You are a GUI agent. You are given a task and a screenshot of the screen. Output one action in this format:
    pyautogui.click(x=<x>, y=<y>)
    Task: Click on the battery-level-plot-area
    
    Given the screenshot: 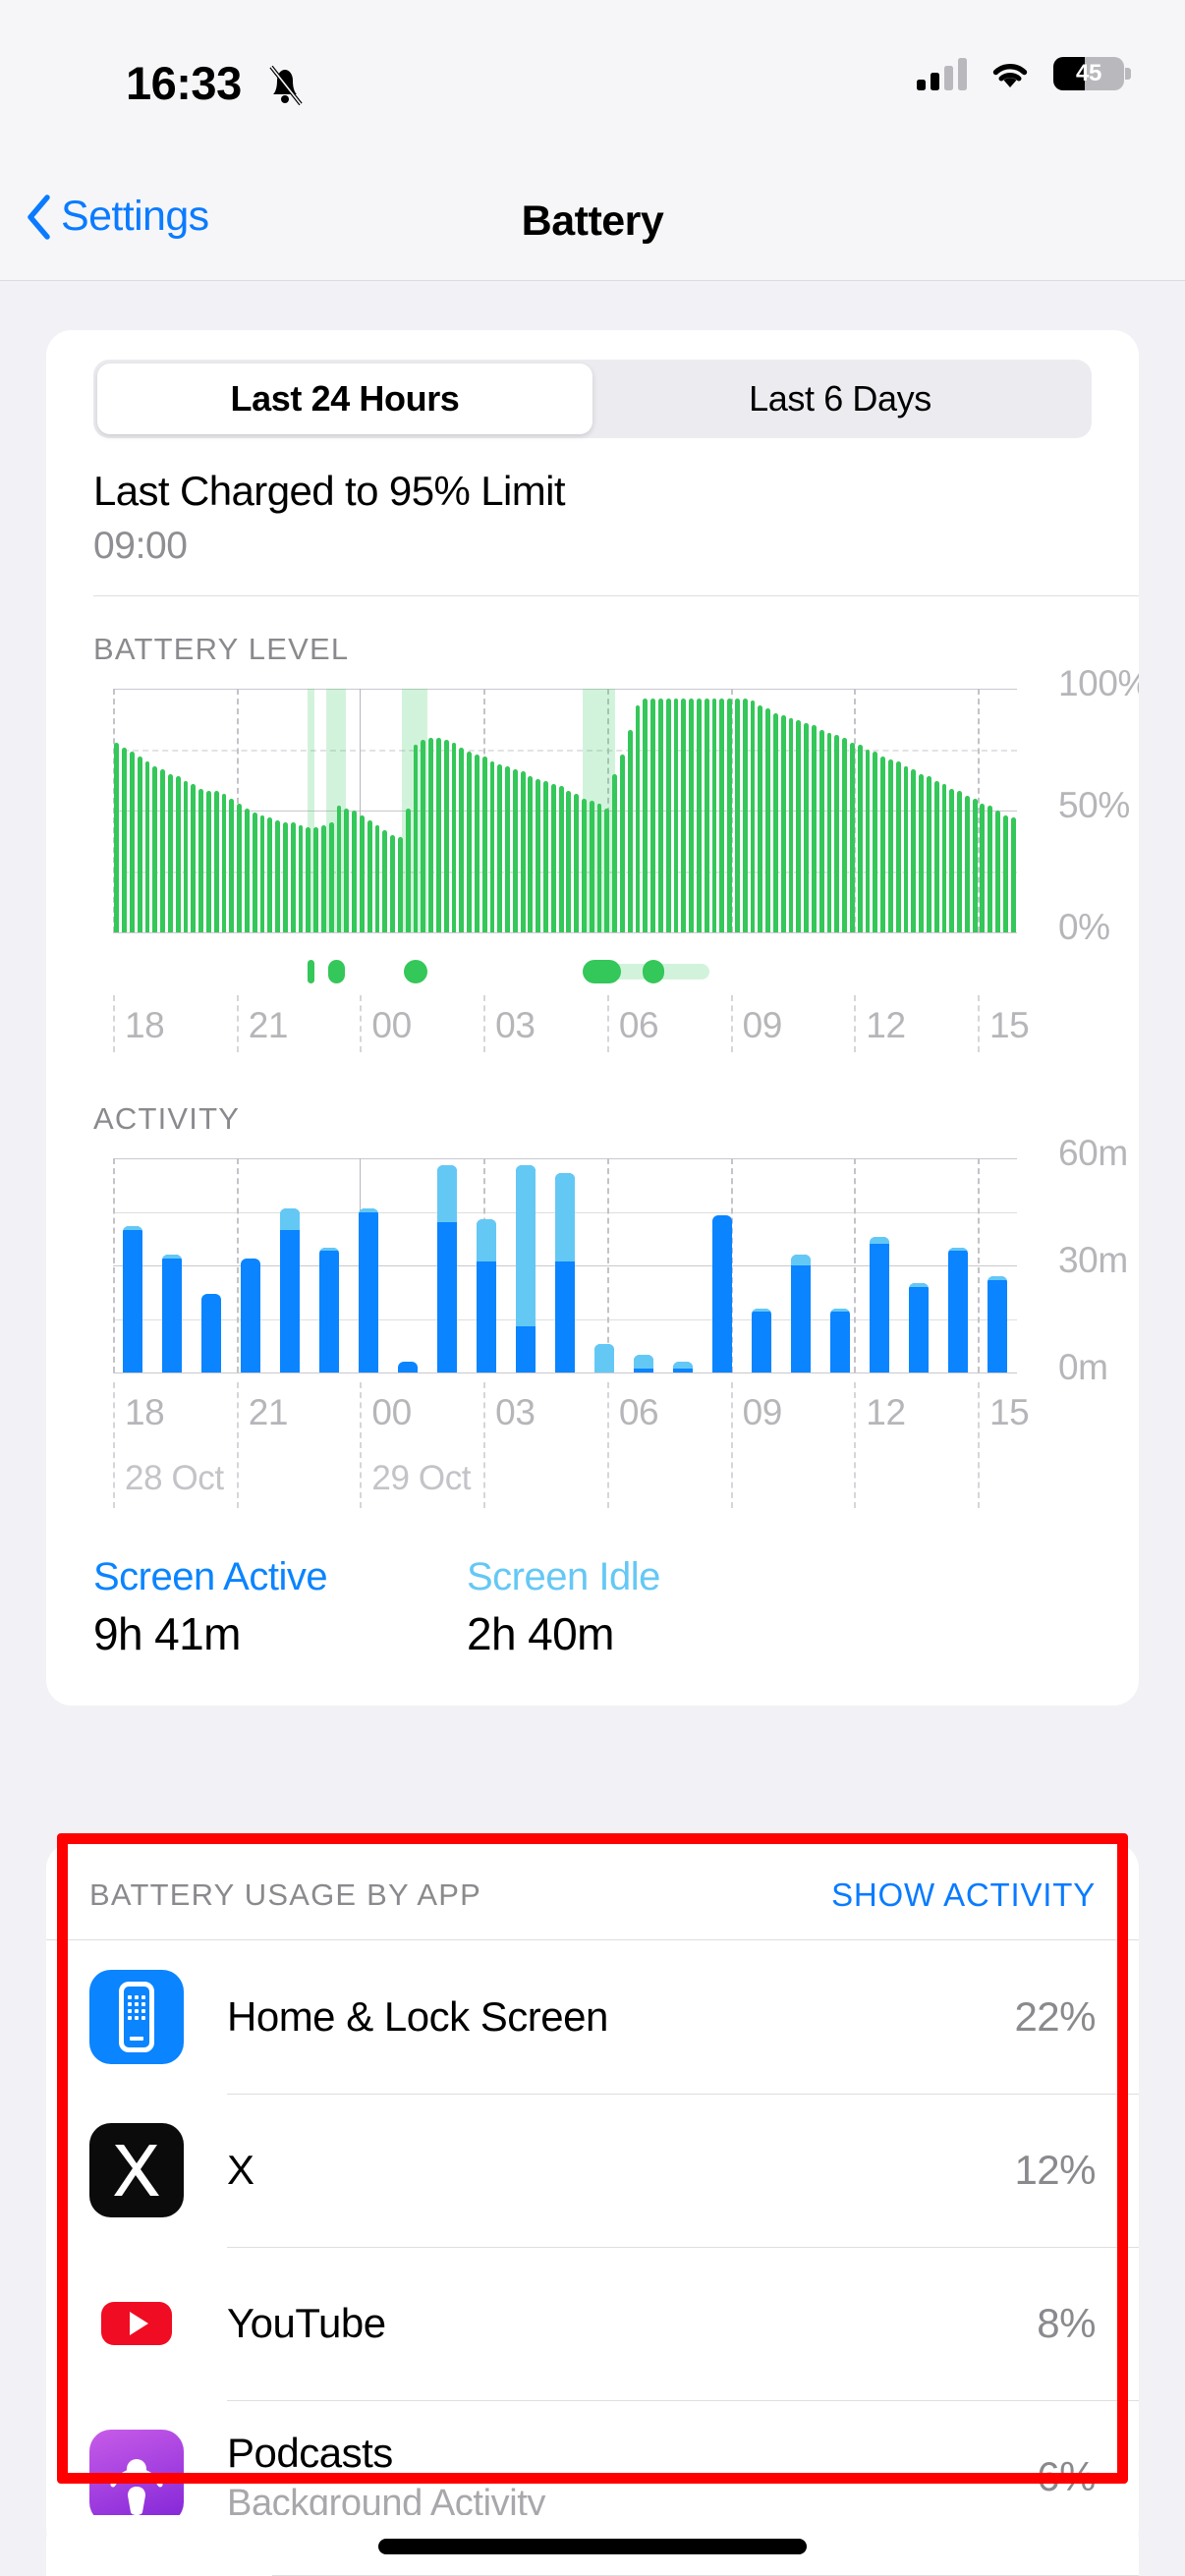 What is the action you would take?
    pyautogui.click(x=565, y=811)
    